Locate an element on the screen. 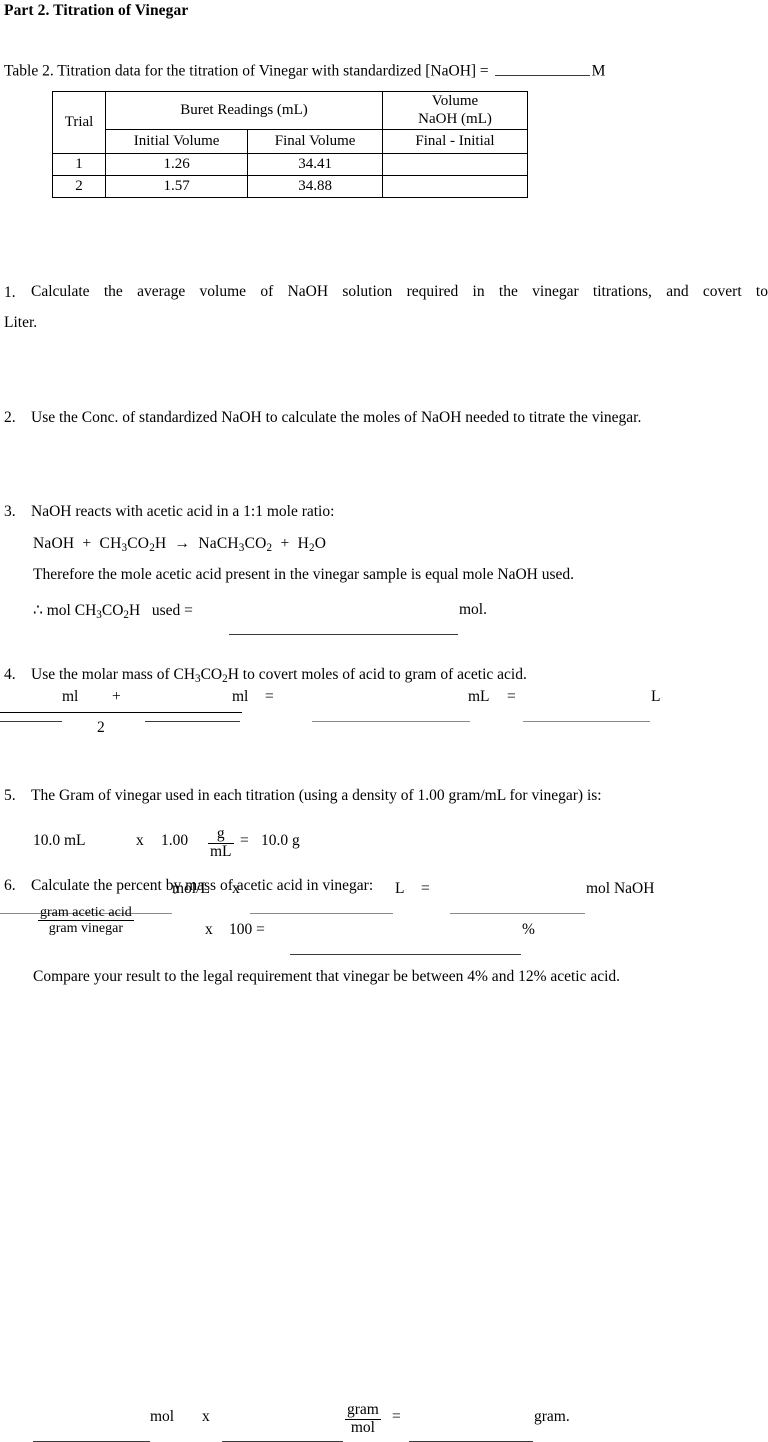 This screenshot has width=768, height=1442. q3-unit-mol: mol. is located at coordinates (473, 609).